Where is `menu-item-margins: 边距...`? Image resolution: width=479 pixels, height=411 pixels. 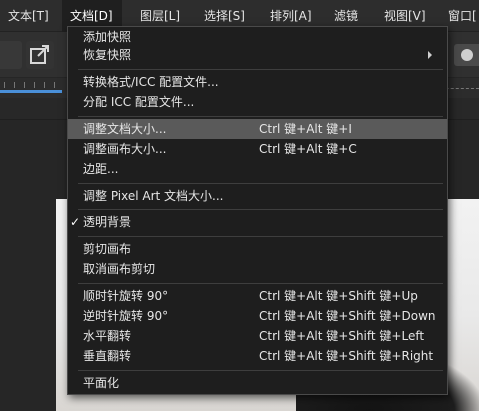
menu-item-margins: 边距... is located at coordinates (257, 169).